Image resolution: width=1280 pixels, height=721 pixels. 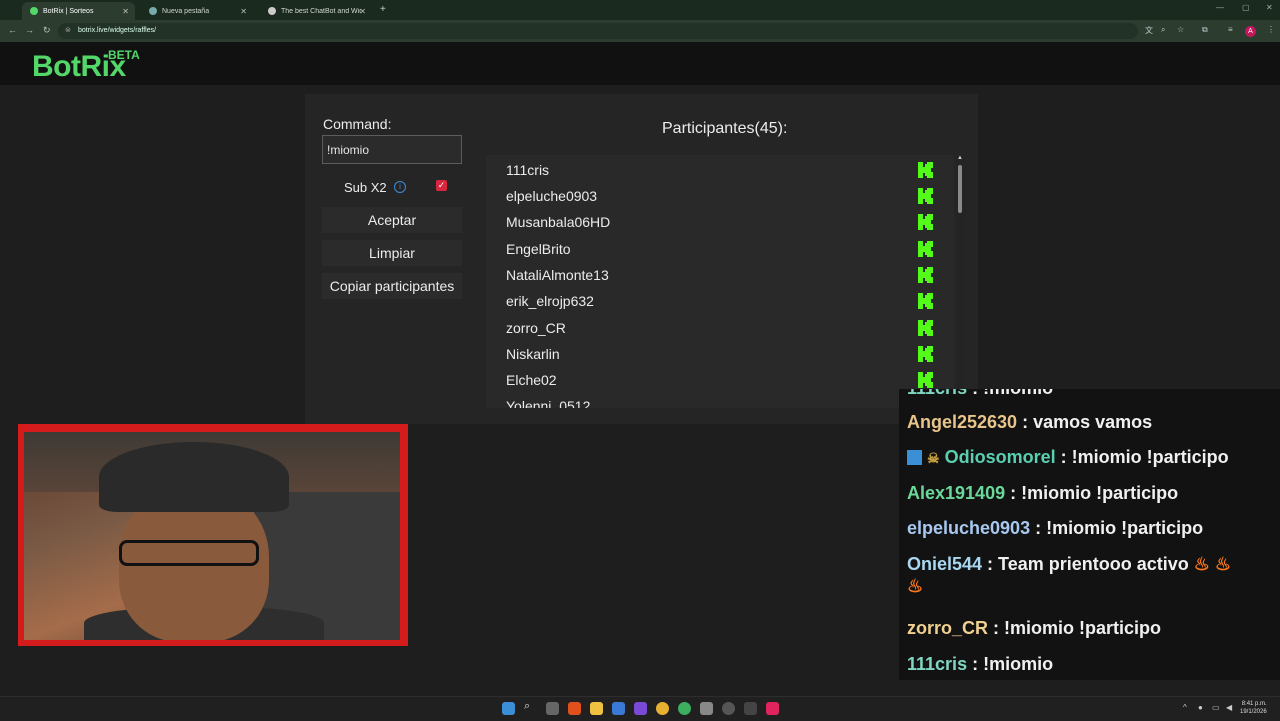 I want to click on list-item: zorro_CR, so click(x=536, y=328).